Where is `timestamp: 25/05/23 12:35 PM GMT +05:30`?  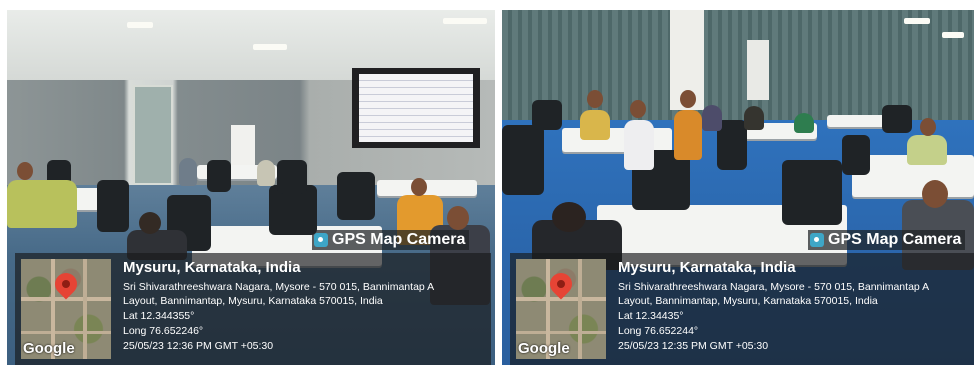 timestamp: 25/05/23 12:35 PM GMT +05:30 is located at coordinates (693, 346).